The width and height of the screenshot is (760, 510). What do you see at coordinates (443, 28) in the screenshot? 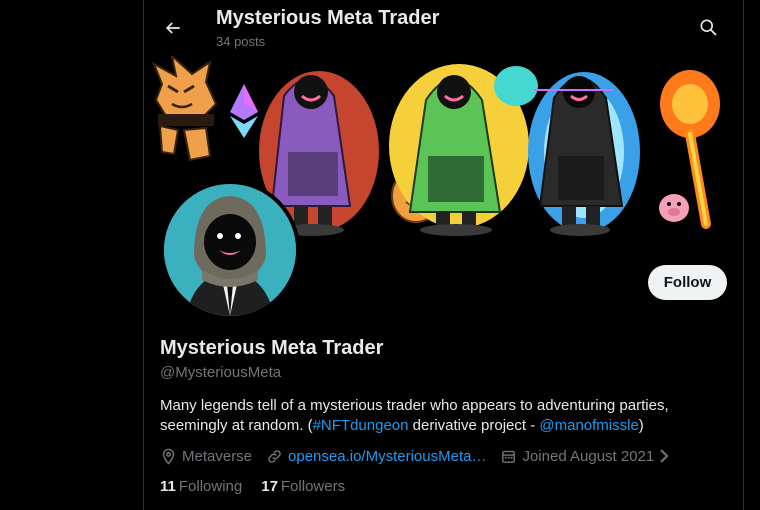
I see `profile-header: Mysterious Meta Trader 34 posts` at bounding box center [443, 28].